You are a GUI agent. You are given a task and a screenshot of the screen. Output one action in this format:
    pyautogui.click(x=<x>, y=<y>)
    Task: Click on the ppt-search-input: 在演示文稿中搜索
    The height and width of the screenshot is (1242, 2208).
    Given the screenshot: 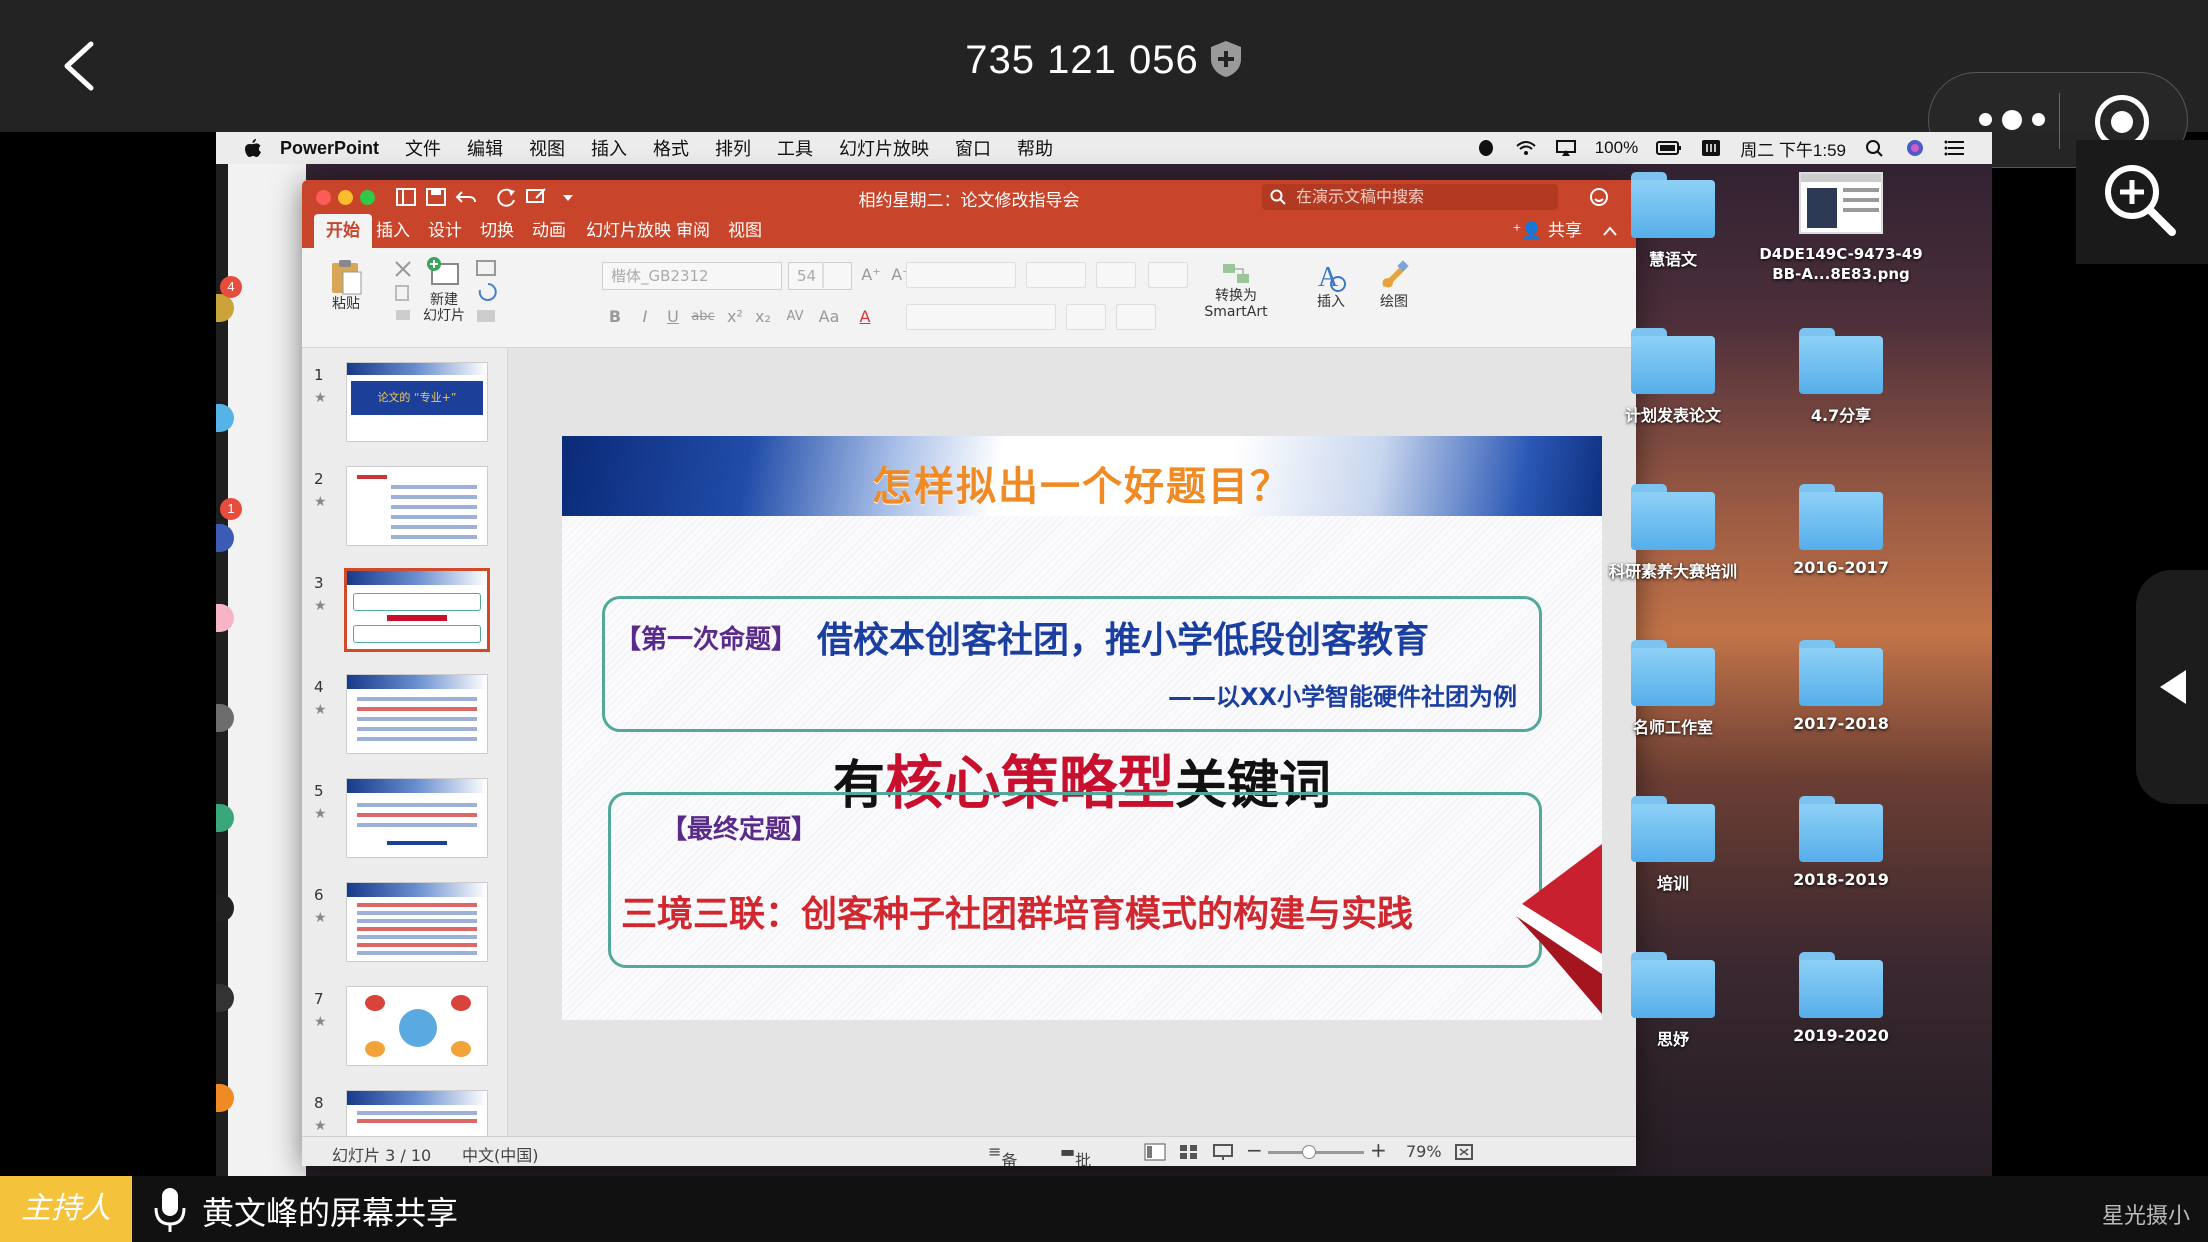 What is the action you would take?
    pyautogui.click(x=1410, y=197)
    